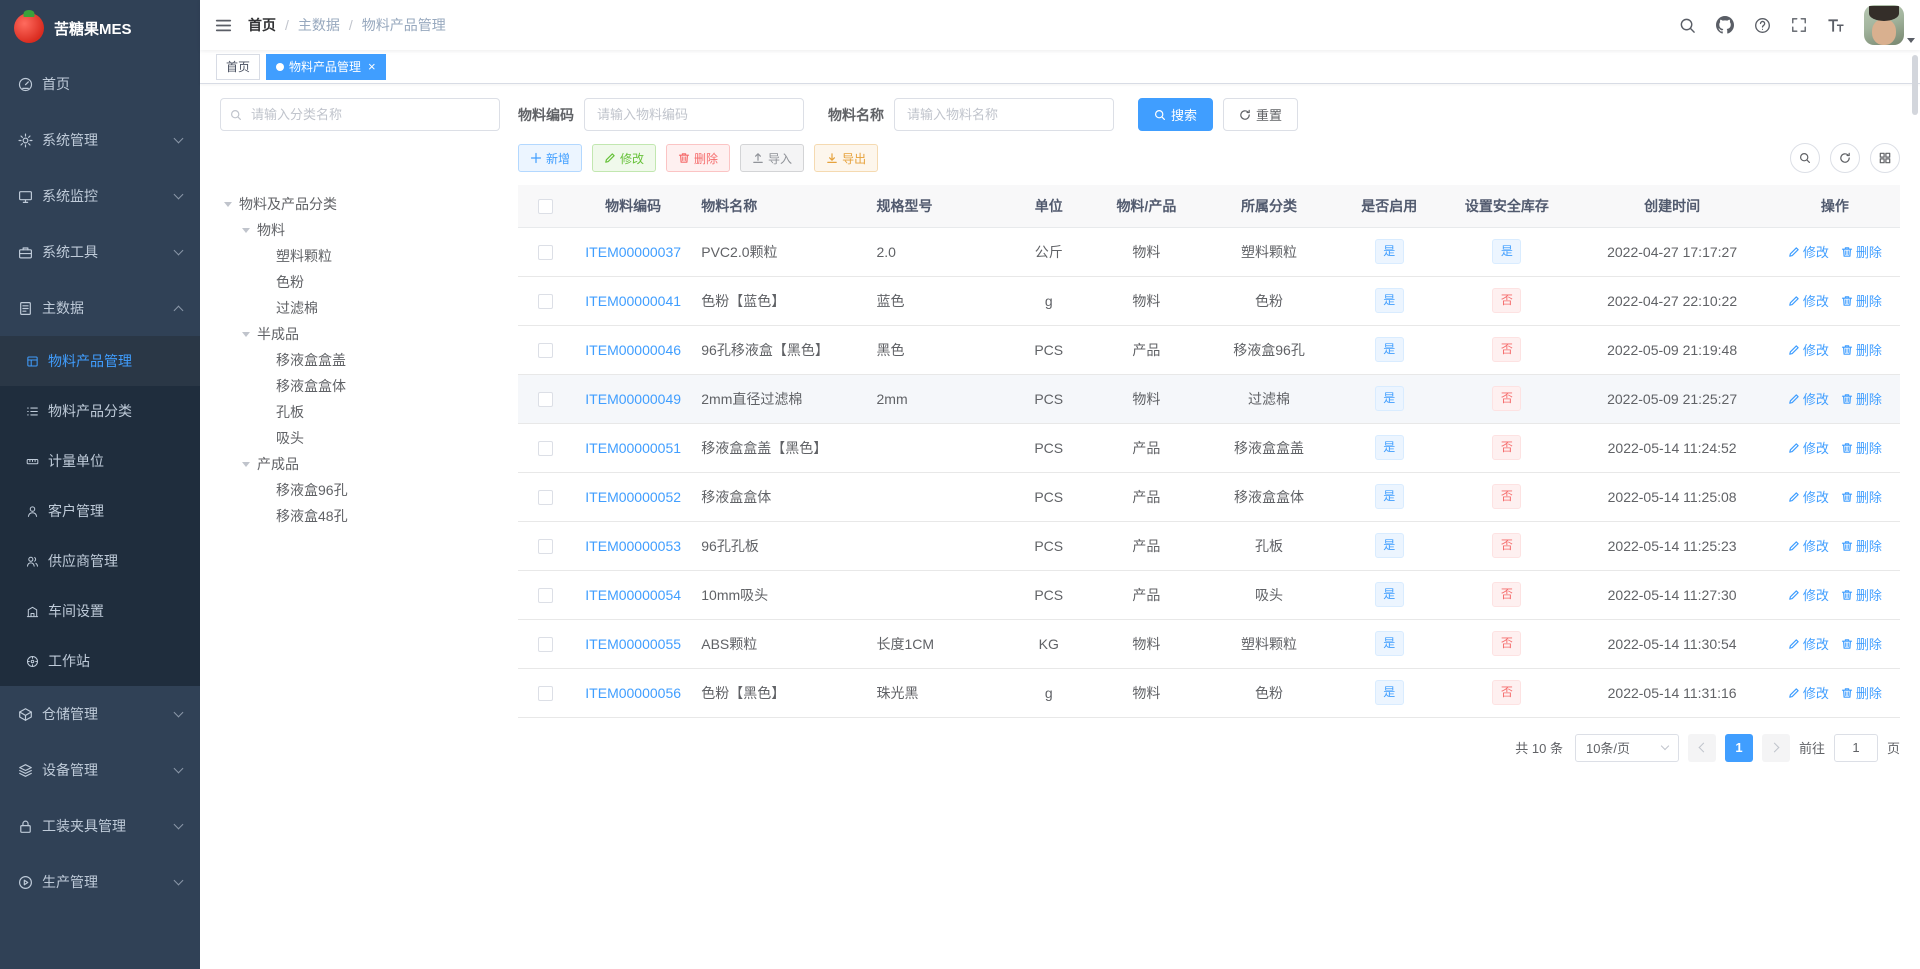 The width and height of the screenshot is (1920, 969). What do you see at coordinates (1687, 25) in the screenshot?
I see `search-icon` at bounding box center [1687, 25].